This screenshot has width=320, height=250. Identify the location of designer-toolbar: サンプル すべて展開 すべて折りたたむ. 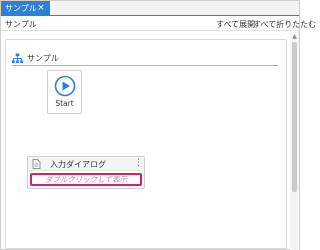
(158, 24).